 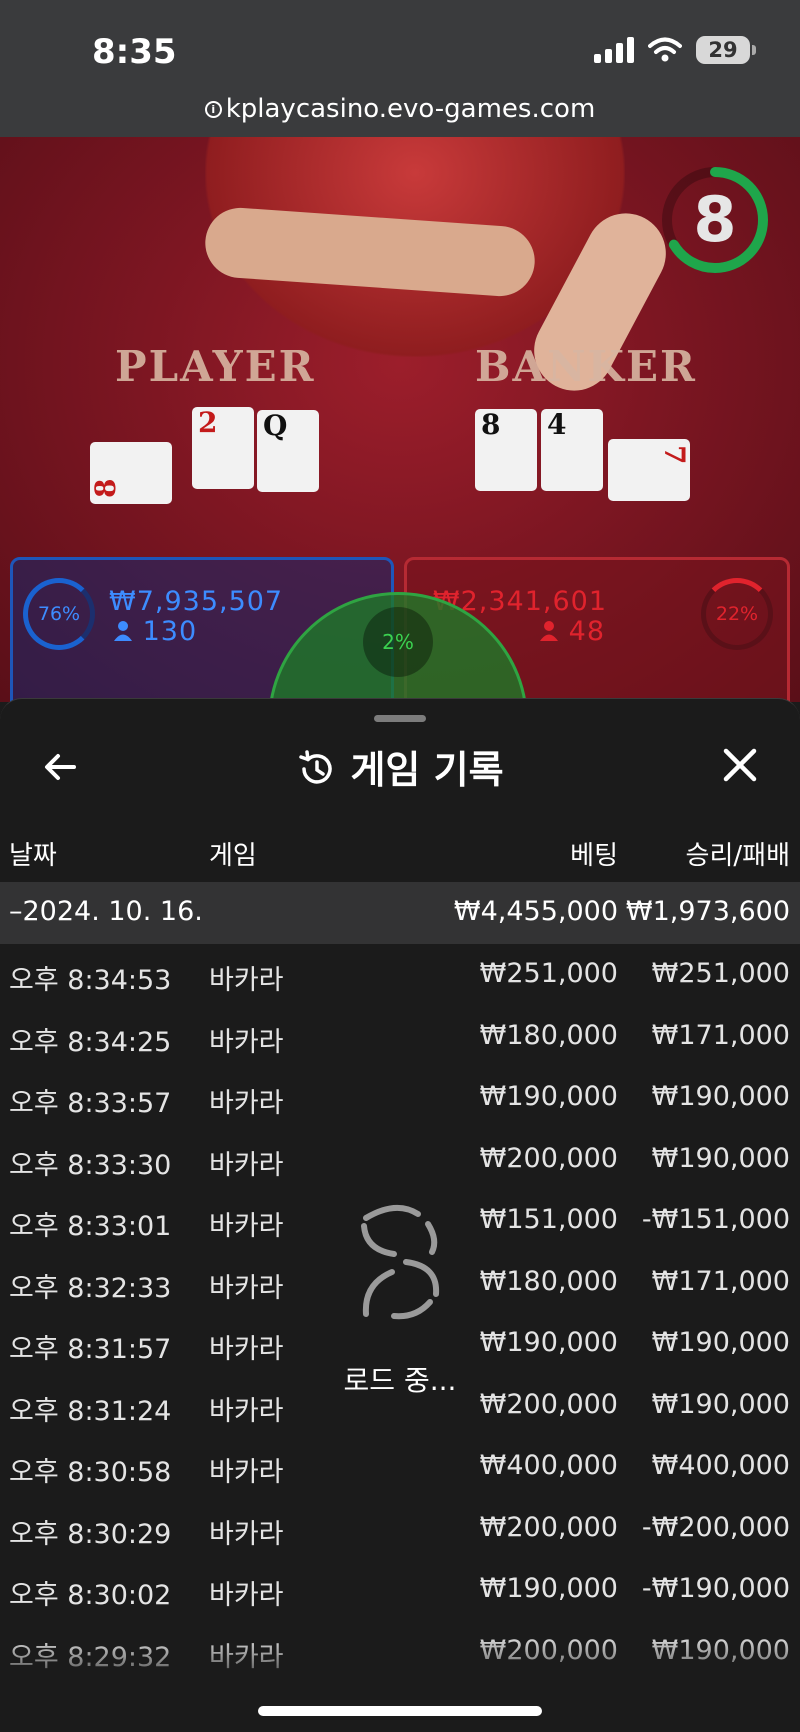 I want to click on row-bet: ₩251,000, so click(x=548, y=973).